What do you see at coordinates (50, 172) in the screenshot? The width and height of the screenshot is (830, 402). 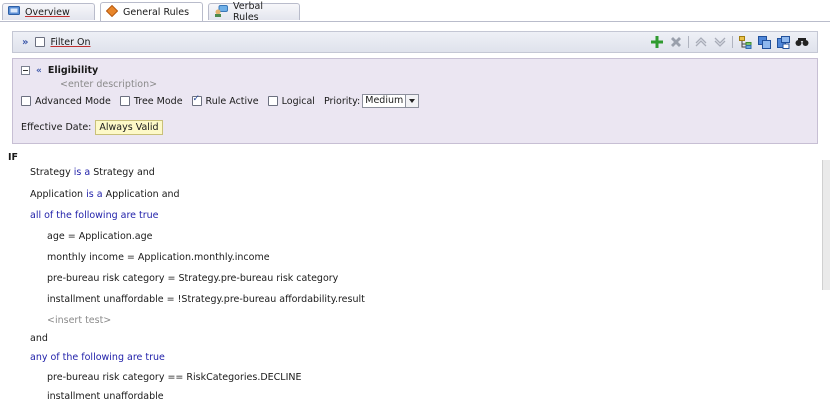 I see `pattern-var: Strategy` at bounding box center [50, 172].